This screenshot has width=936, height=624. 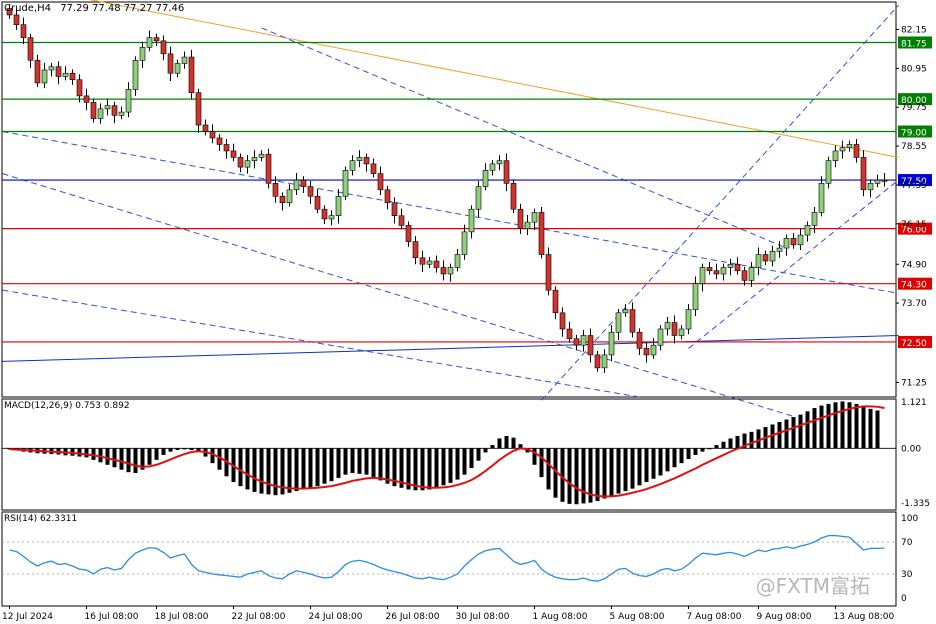 What do you see at coordinates (909, 519) in the screenshot?
I see `rsi-tick-label: 100` at bounding box center [909, 519].